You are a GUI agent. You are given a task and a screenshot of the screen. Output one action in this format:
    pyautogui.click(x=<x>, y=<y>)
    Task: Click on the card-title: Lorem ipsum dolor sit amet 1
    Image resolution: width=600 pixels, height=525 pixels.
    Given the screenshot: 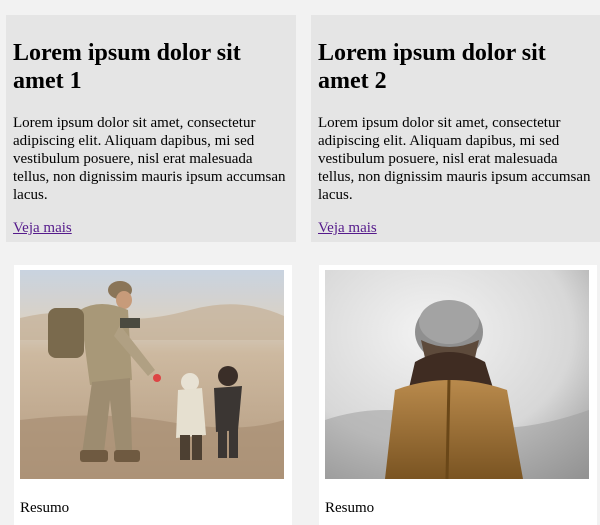 What is the action you would take?
    pyautogui.click(x=127, y=67)
    